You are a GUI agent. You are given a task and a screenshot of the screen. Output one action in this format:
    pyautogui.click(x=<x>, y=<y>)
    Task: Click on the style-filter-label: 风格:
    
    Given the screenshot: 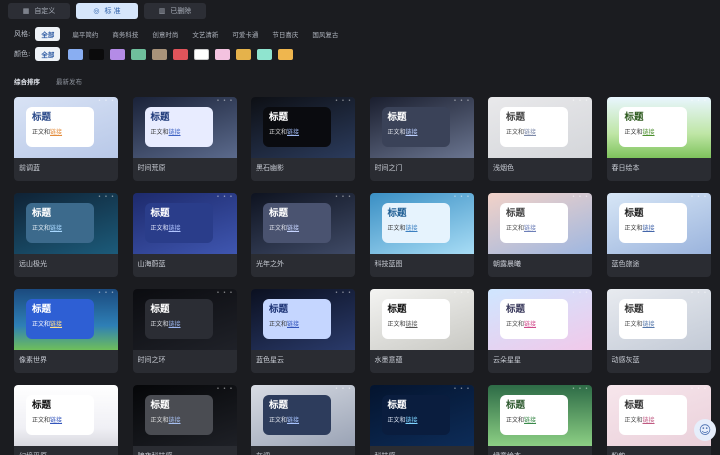 What is the action you would take?
    pyautogui.click(x=22, y=34)
    